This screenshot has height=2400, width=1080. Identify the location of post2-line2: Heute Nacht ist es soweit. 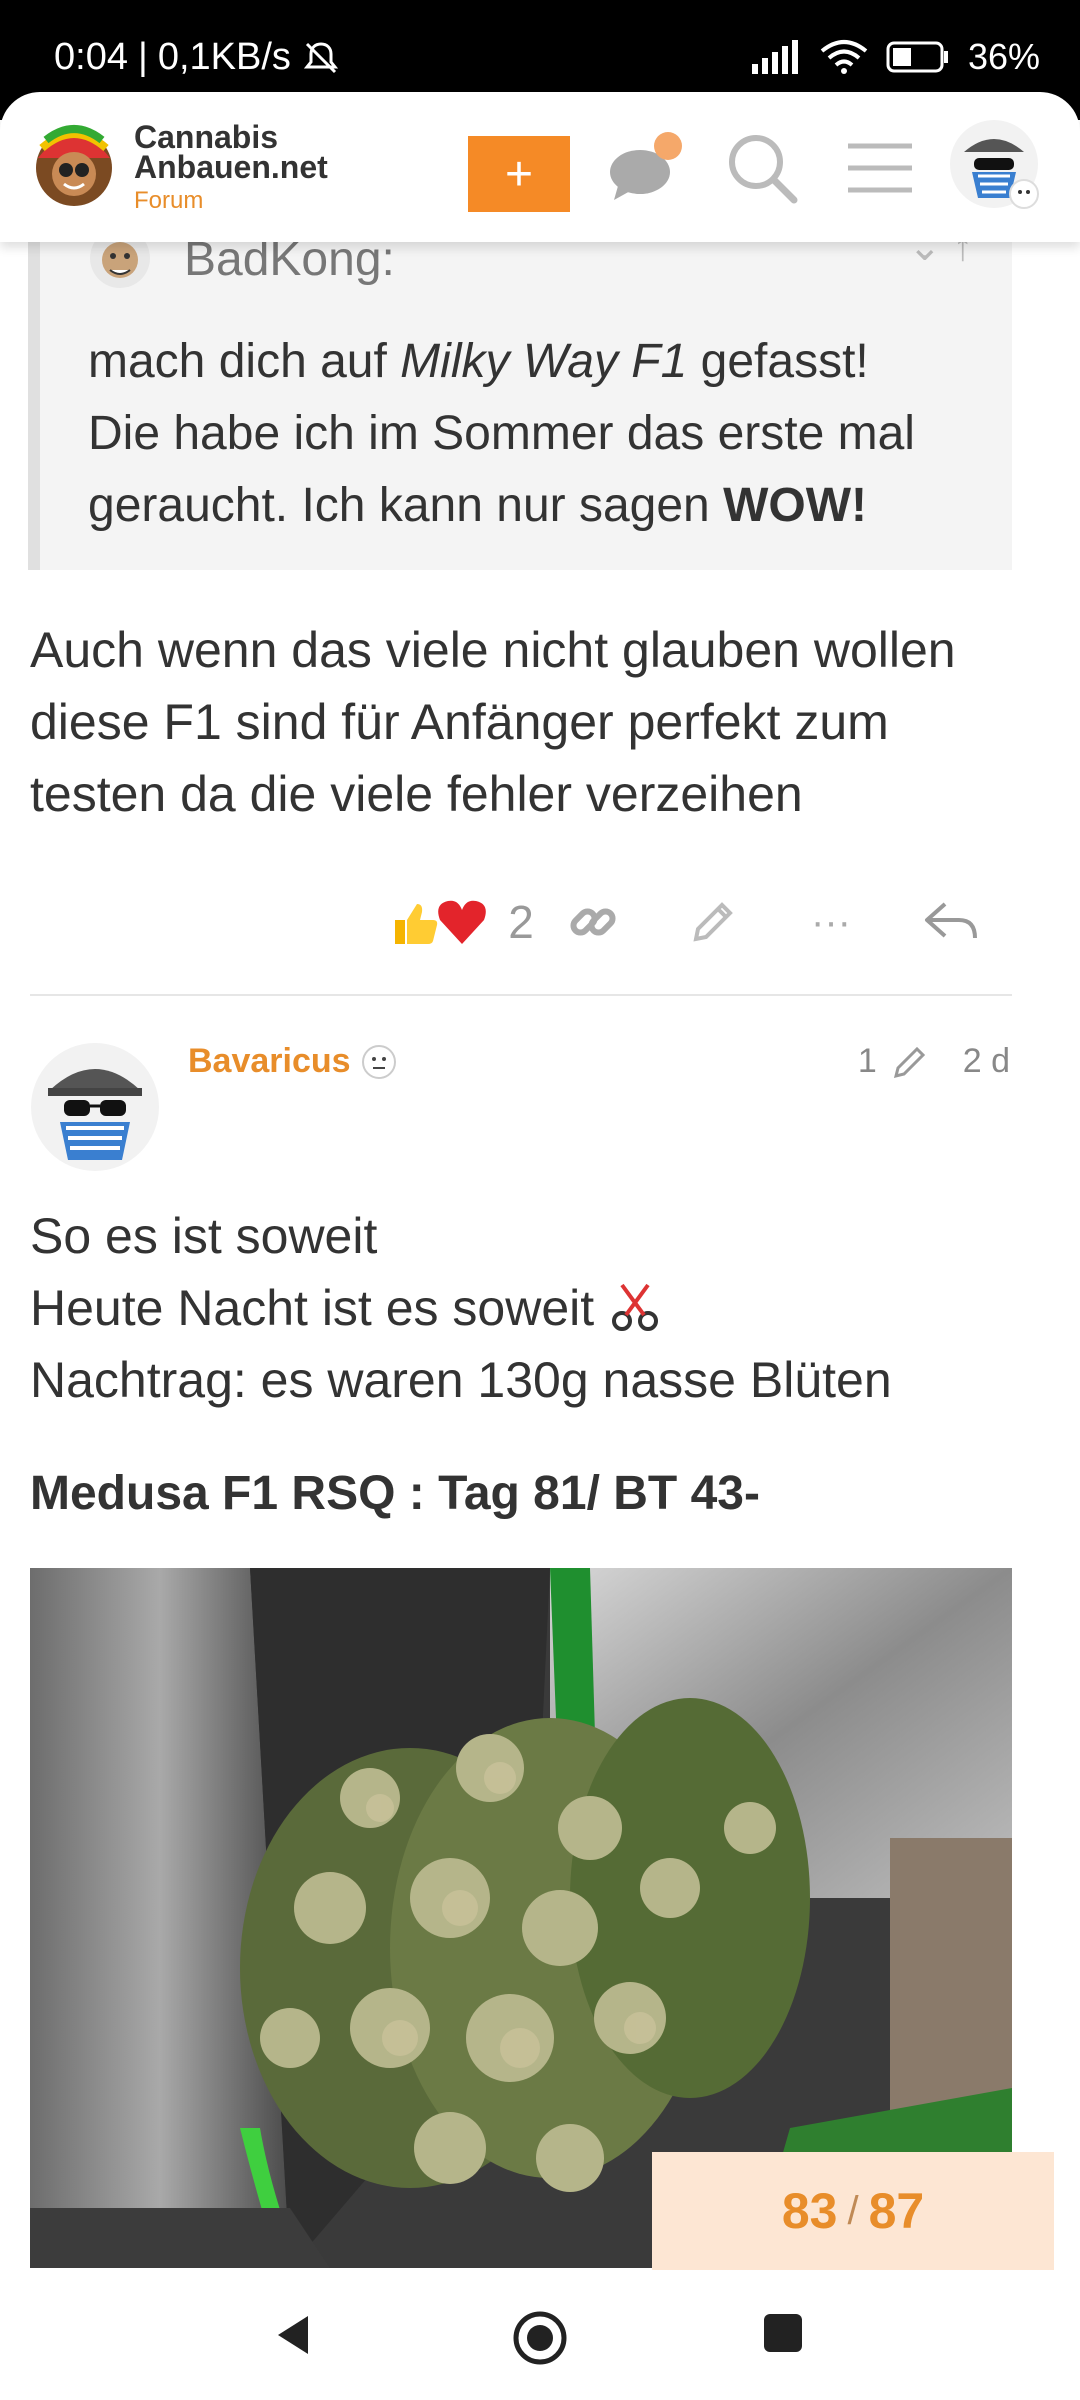
(346, 1308).